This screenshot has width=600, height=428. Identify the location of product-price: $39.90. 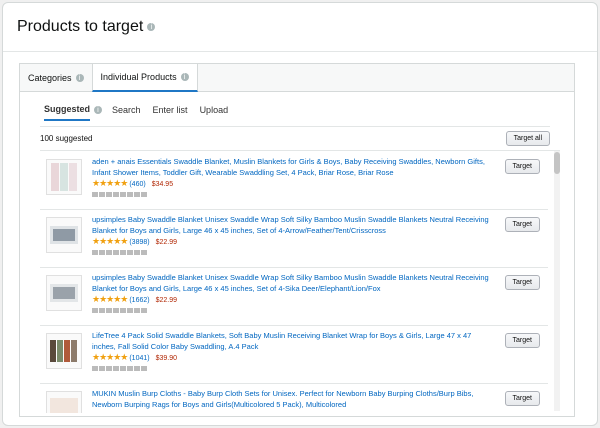
(166, 358).